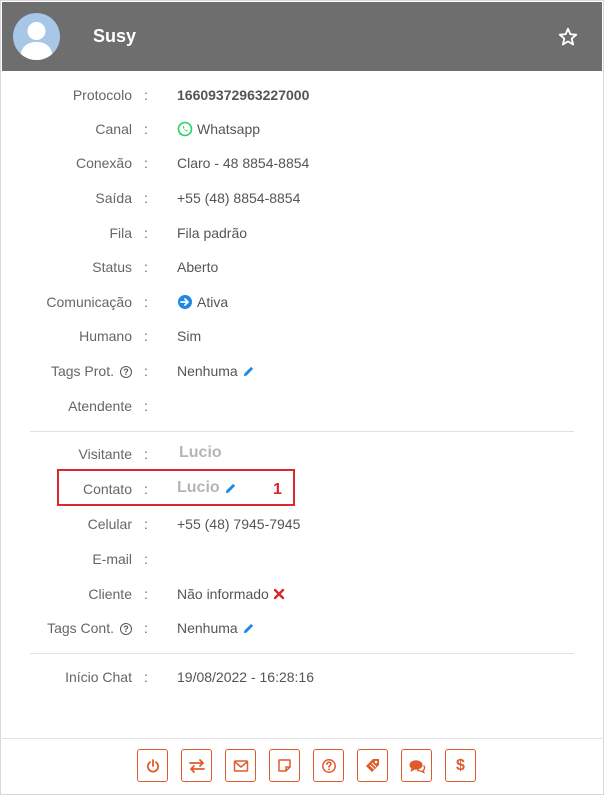  I want to click on mobile-number: +55 (48) 7945-7945, so click(239, 524).